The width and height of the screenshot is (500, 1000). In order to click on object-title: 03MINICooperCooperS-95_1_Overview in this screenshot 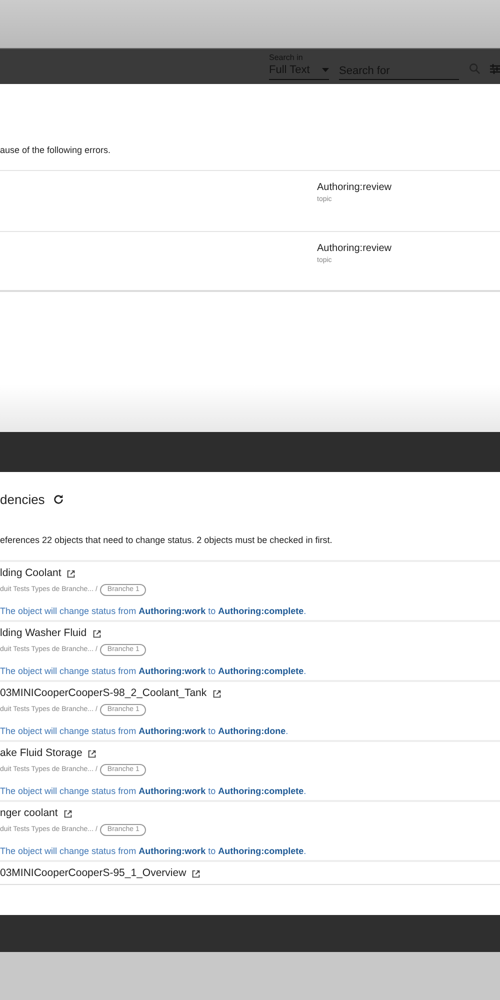, I will do `click(93, 873)`.